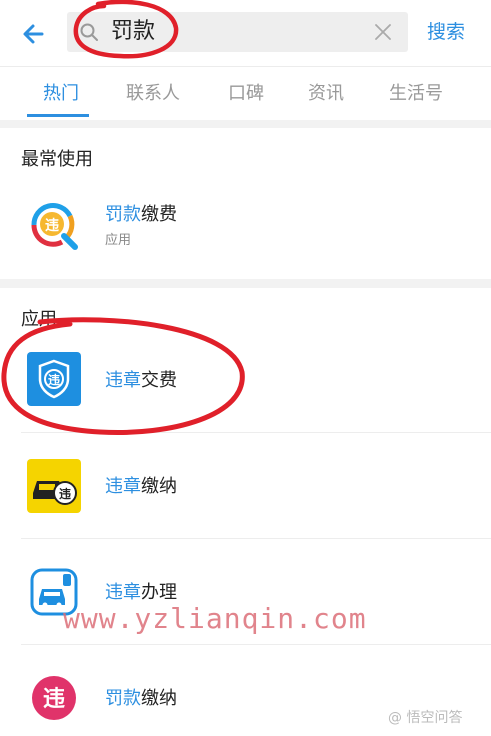  Describe the element at coordinates (141, 486) in the screenshot. I see `app-name: 违章缴纳` at that location.